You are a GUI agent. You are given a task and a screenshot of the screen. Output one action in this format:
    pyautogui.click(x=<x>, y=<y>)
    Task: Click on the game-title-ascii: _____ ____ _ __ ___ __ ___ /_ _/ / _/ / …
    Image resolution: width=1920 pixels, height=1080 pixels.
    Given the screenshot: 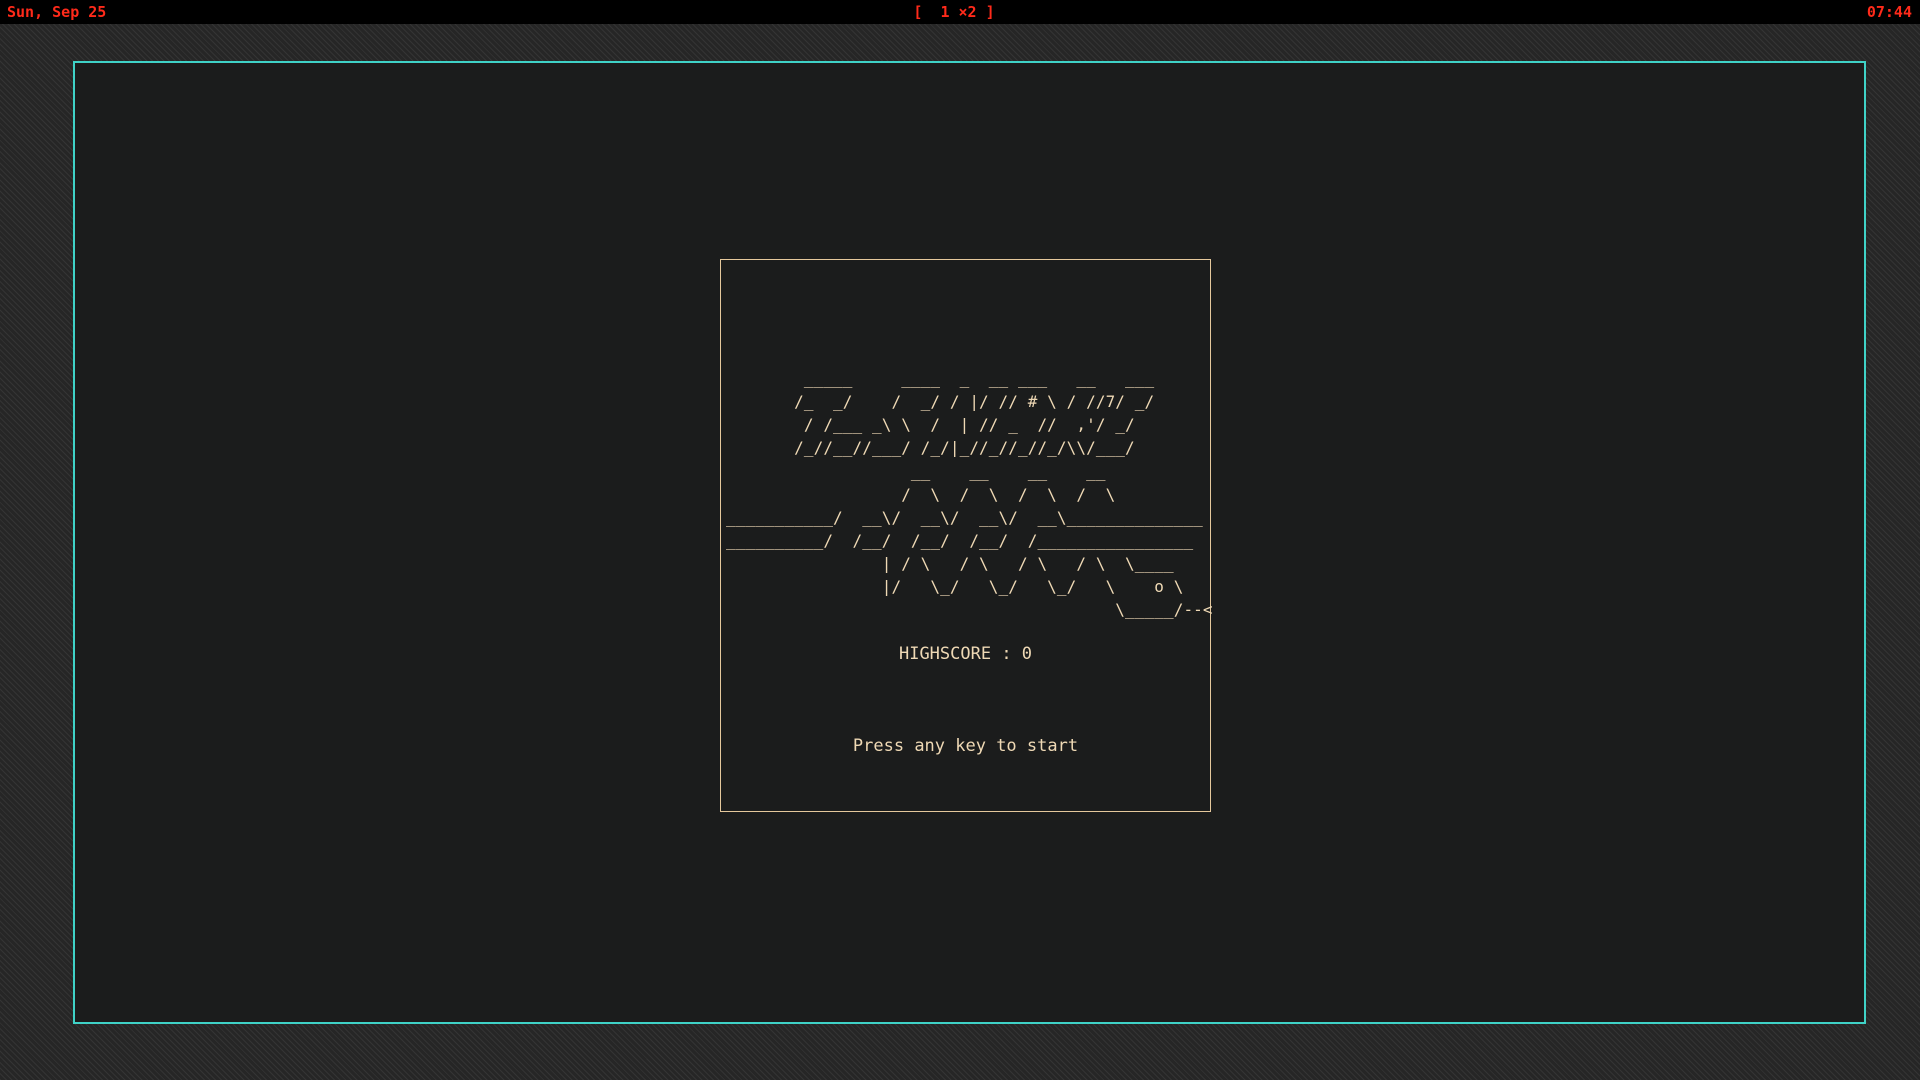 What is the action you would take?
    pyautogui.click(x=974, y=413)
    